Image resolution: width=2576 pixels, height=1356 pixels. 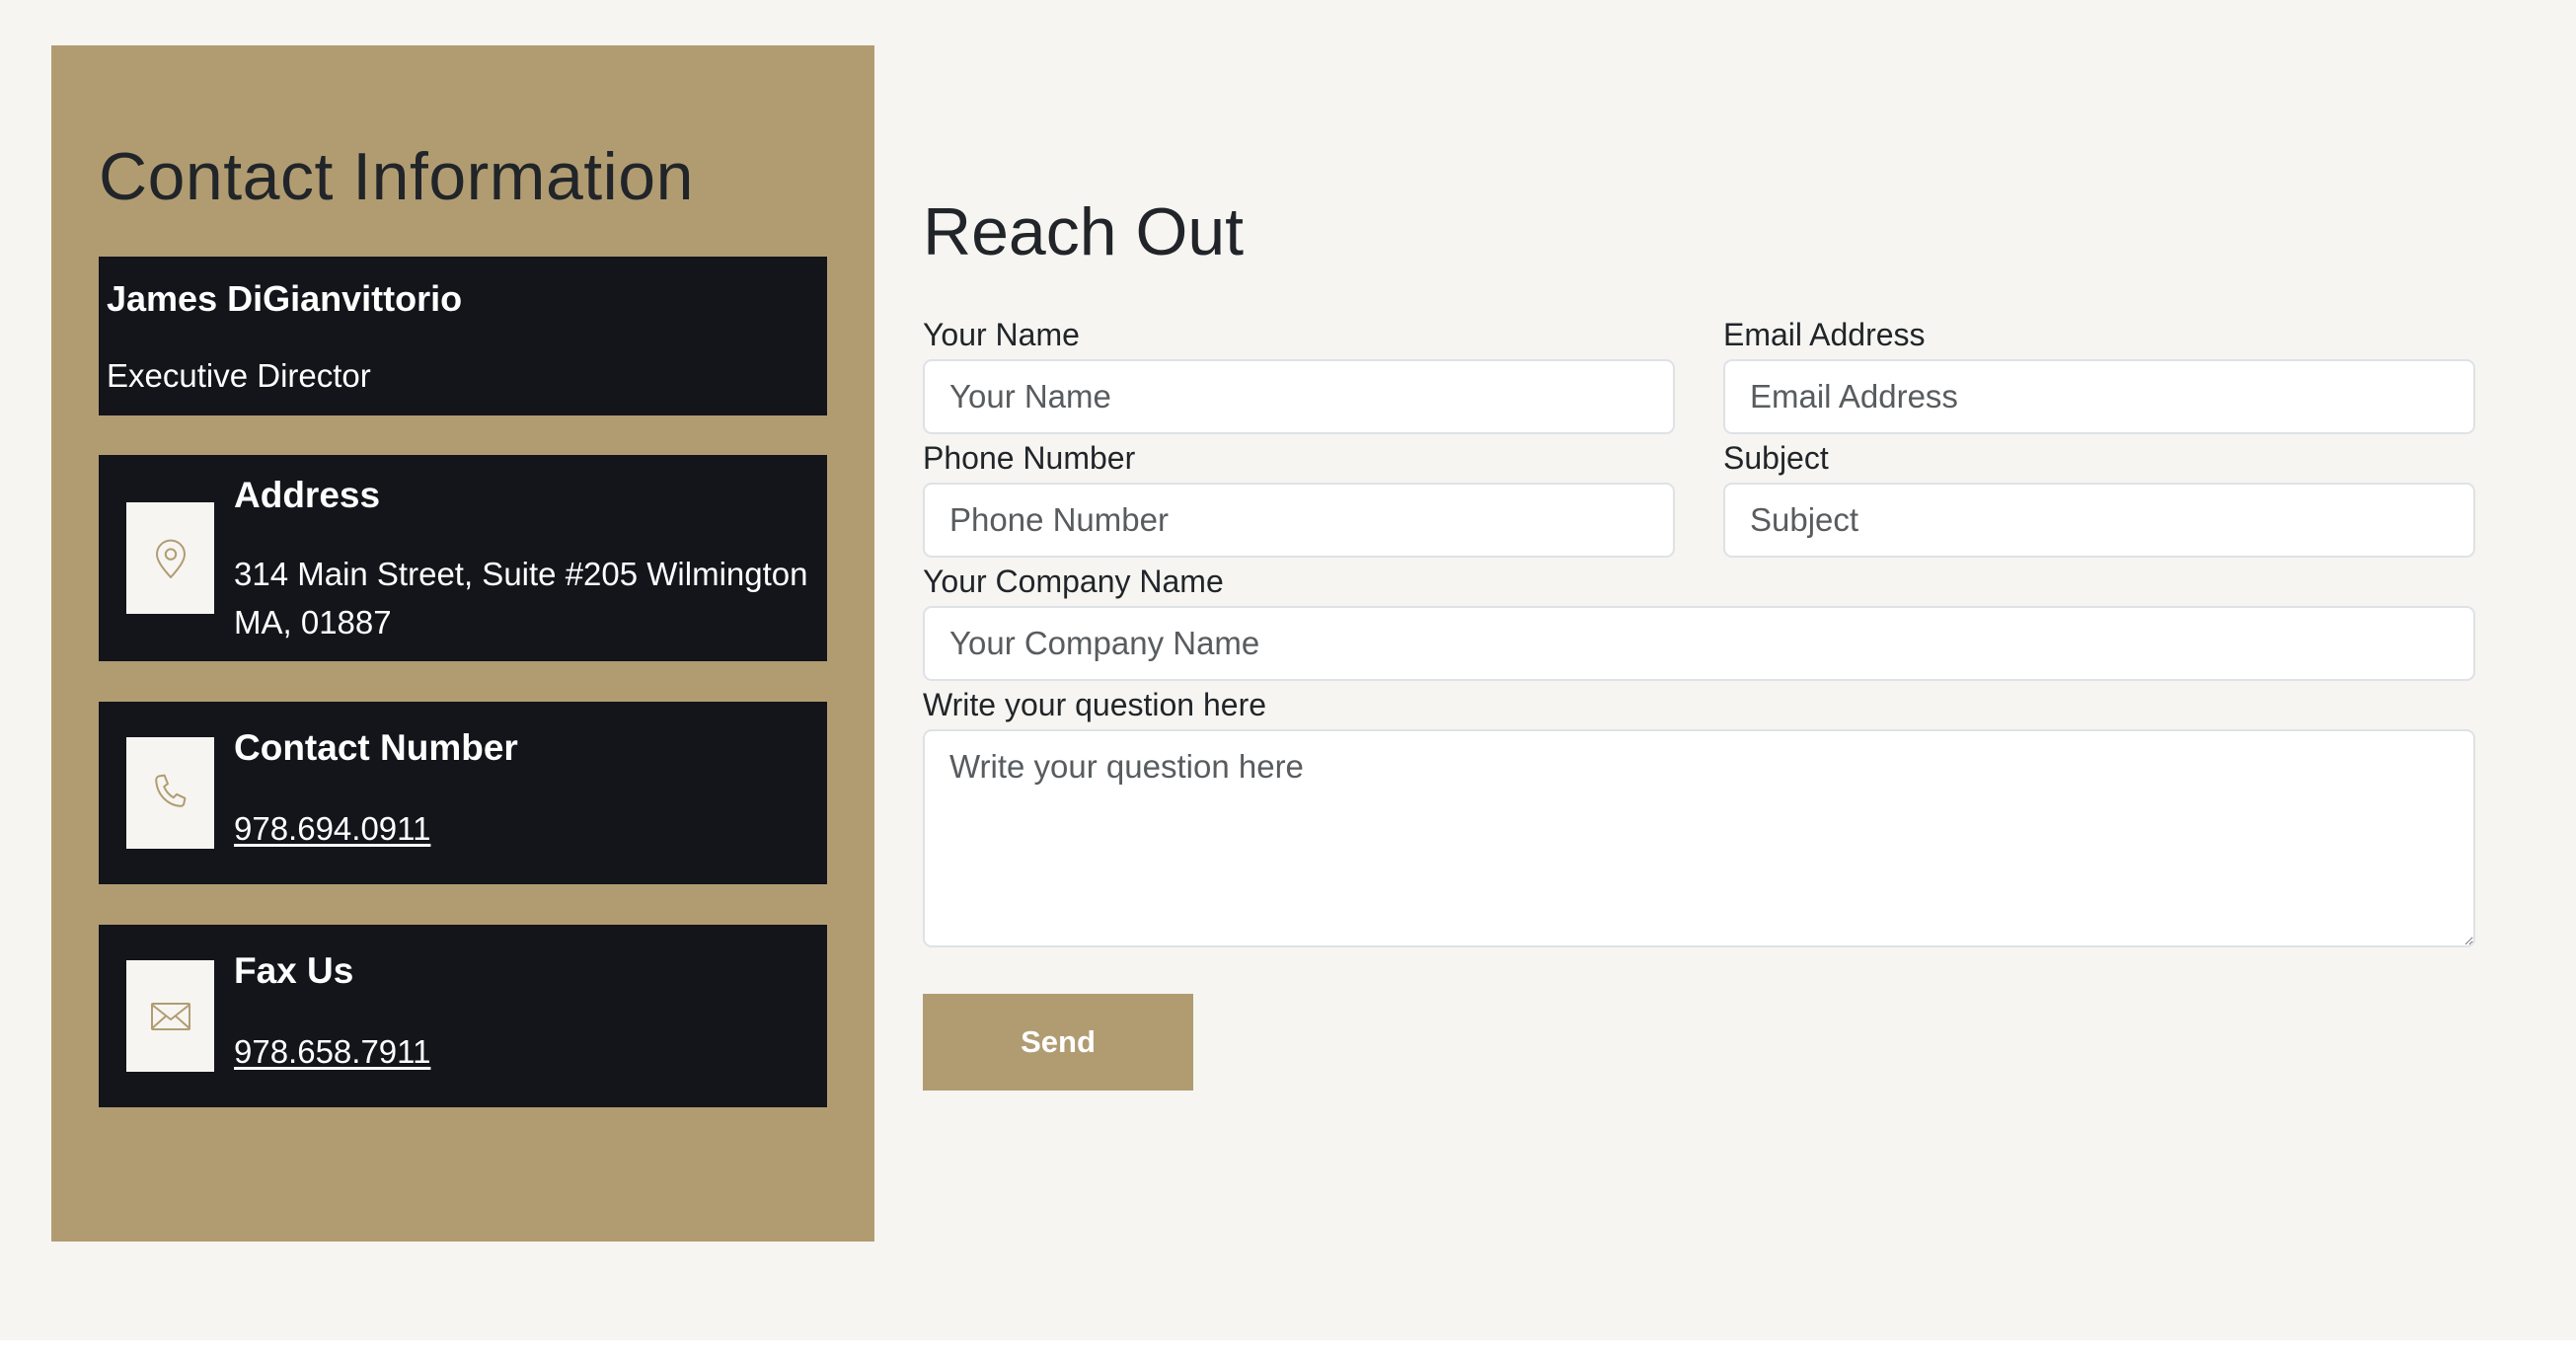 I want to click on fax-card: Fax Us 978.658.7911, so click(x=463, y=1016).